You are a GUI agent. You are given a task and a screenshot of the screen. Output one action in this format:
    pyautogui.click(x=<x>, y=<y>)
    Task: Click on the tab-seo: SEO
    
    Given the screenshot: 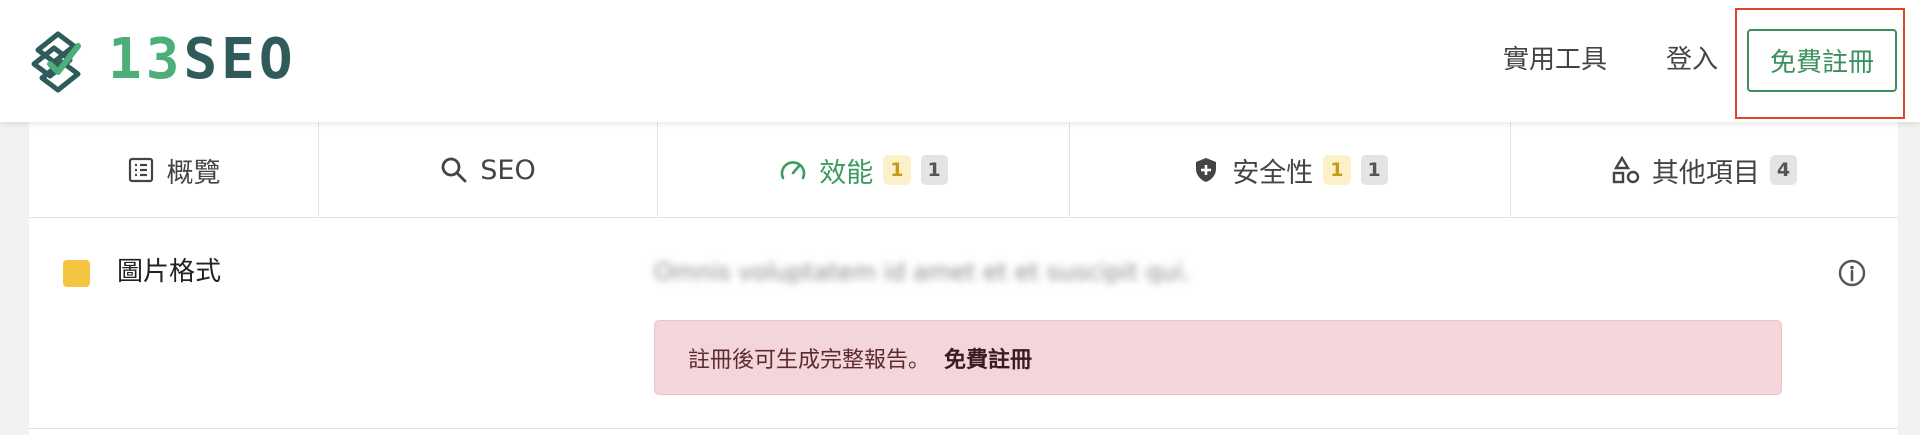 What is the action you would take?
    pyautogui.click(x=488, y=170)
    